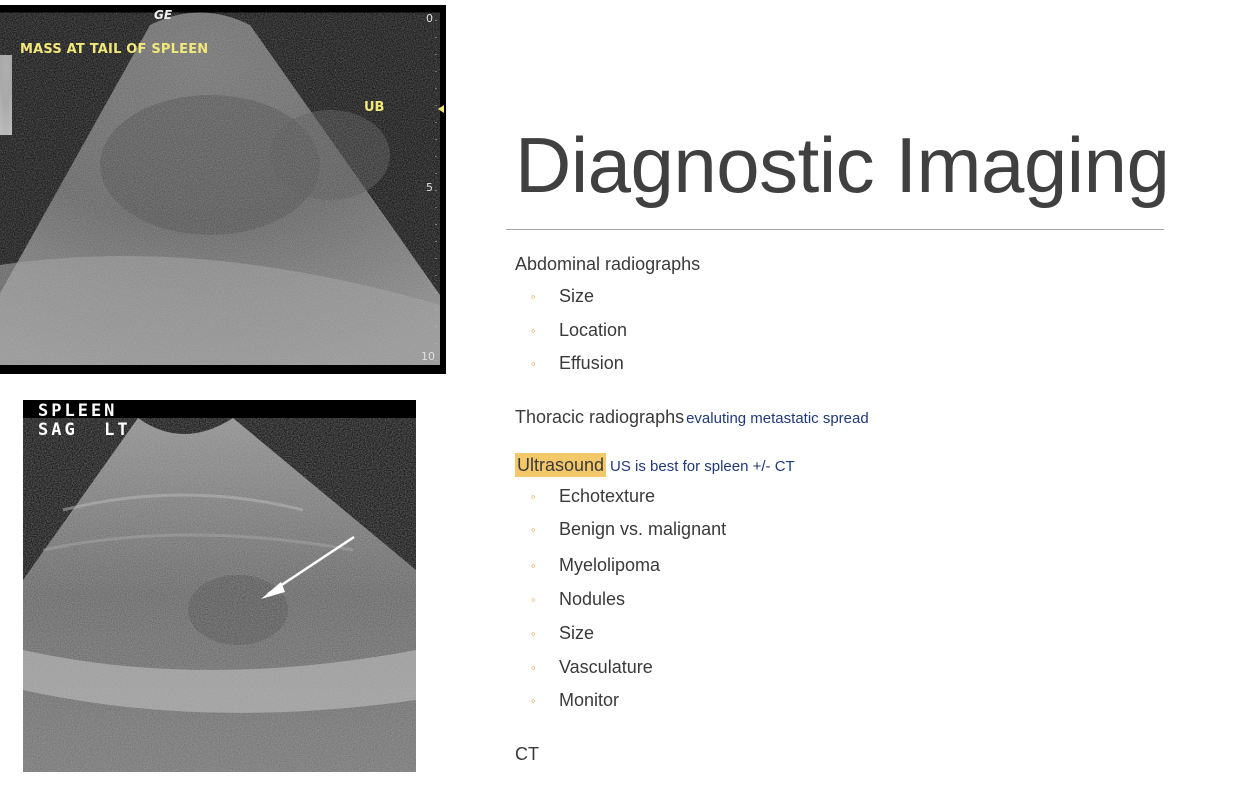 Image resolution: width=1240 pixels, height=810 pixels. I want to click on list-item: Nodules, so click(592, 599).